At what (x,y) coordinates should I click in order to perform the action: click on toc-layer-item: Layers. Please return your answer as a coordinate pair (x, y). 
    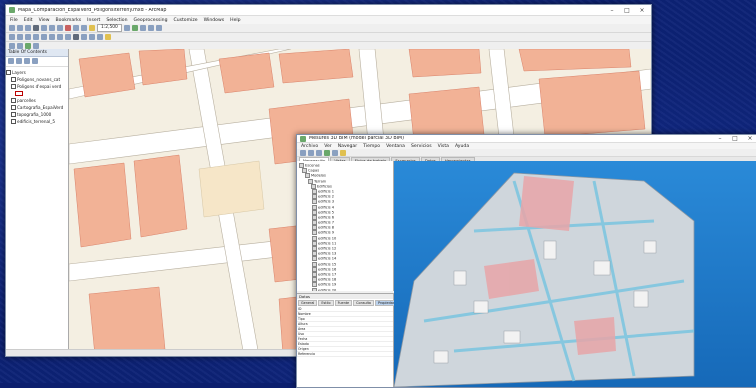
    Looking at the image, I should click on (37, 72).